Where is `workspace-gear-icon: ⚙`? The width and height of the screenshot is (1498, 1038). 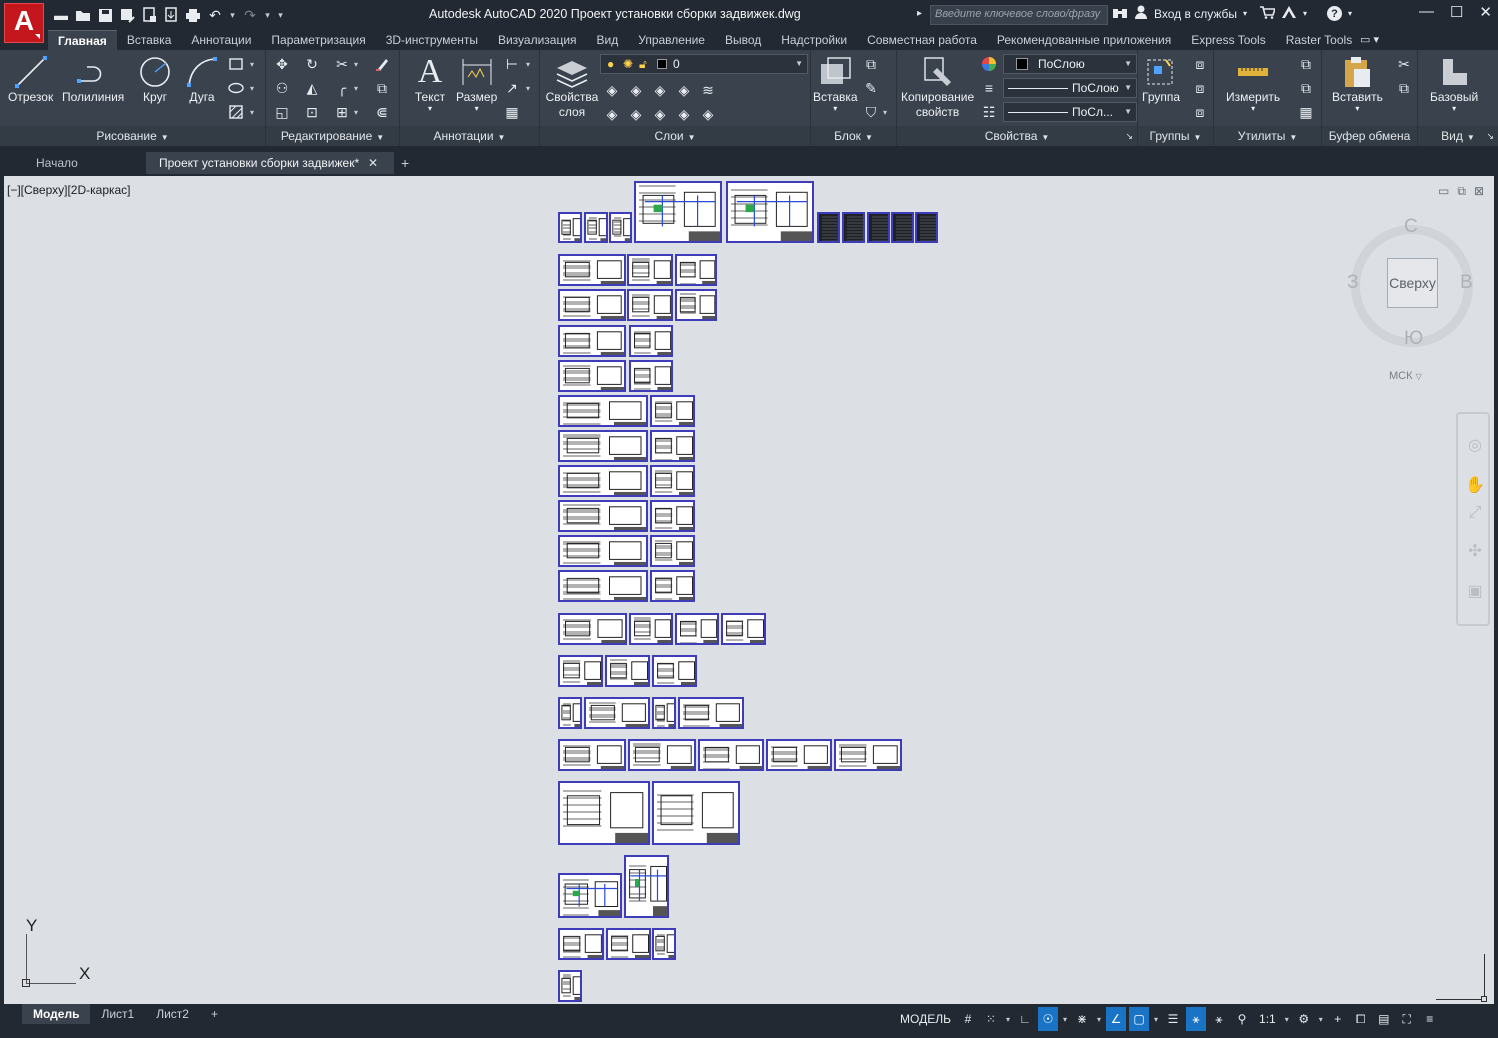 workspace-gear-icon: ⚙ is located at coordinates (1304, 1019).